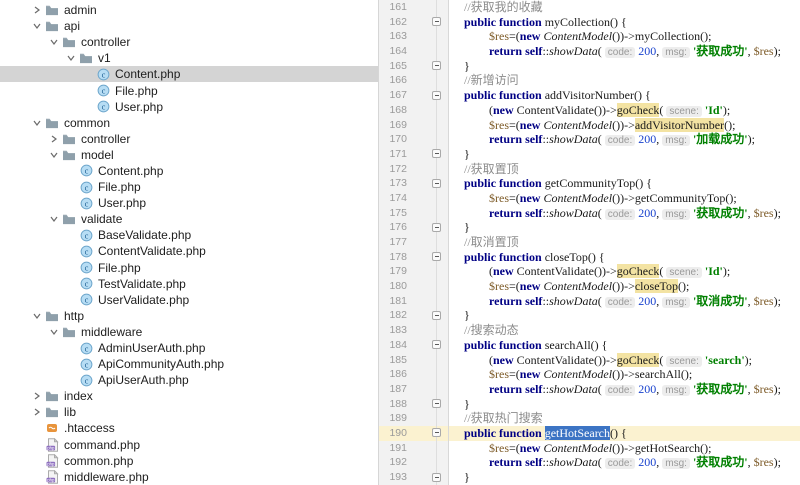  I want to click on tree-item-testvalidate-php: c TestValidate.php, so click(189, 284).